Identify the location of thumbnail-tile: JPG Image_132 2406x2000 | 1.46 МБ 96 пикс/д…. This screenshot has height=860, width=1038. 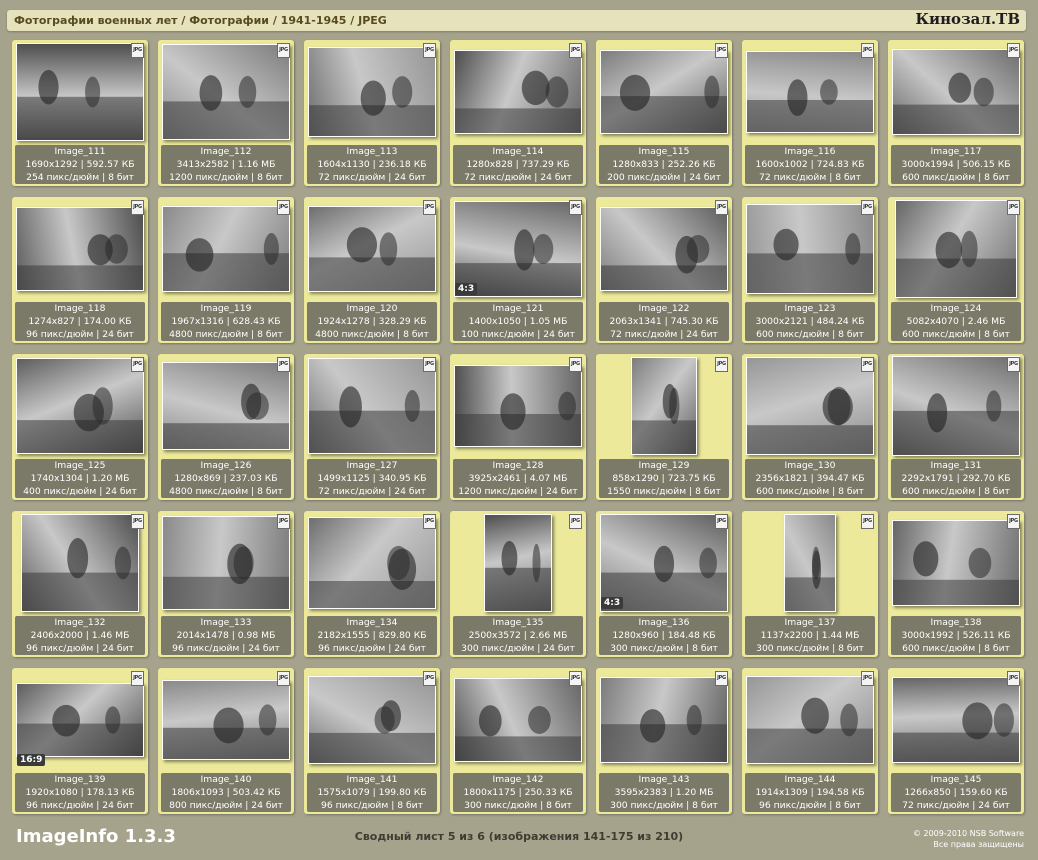
(80, 584).